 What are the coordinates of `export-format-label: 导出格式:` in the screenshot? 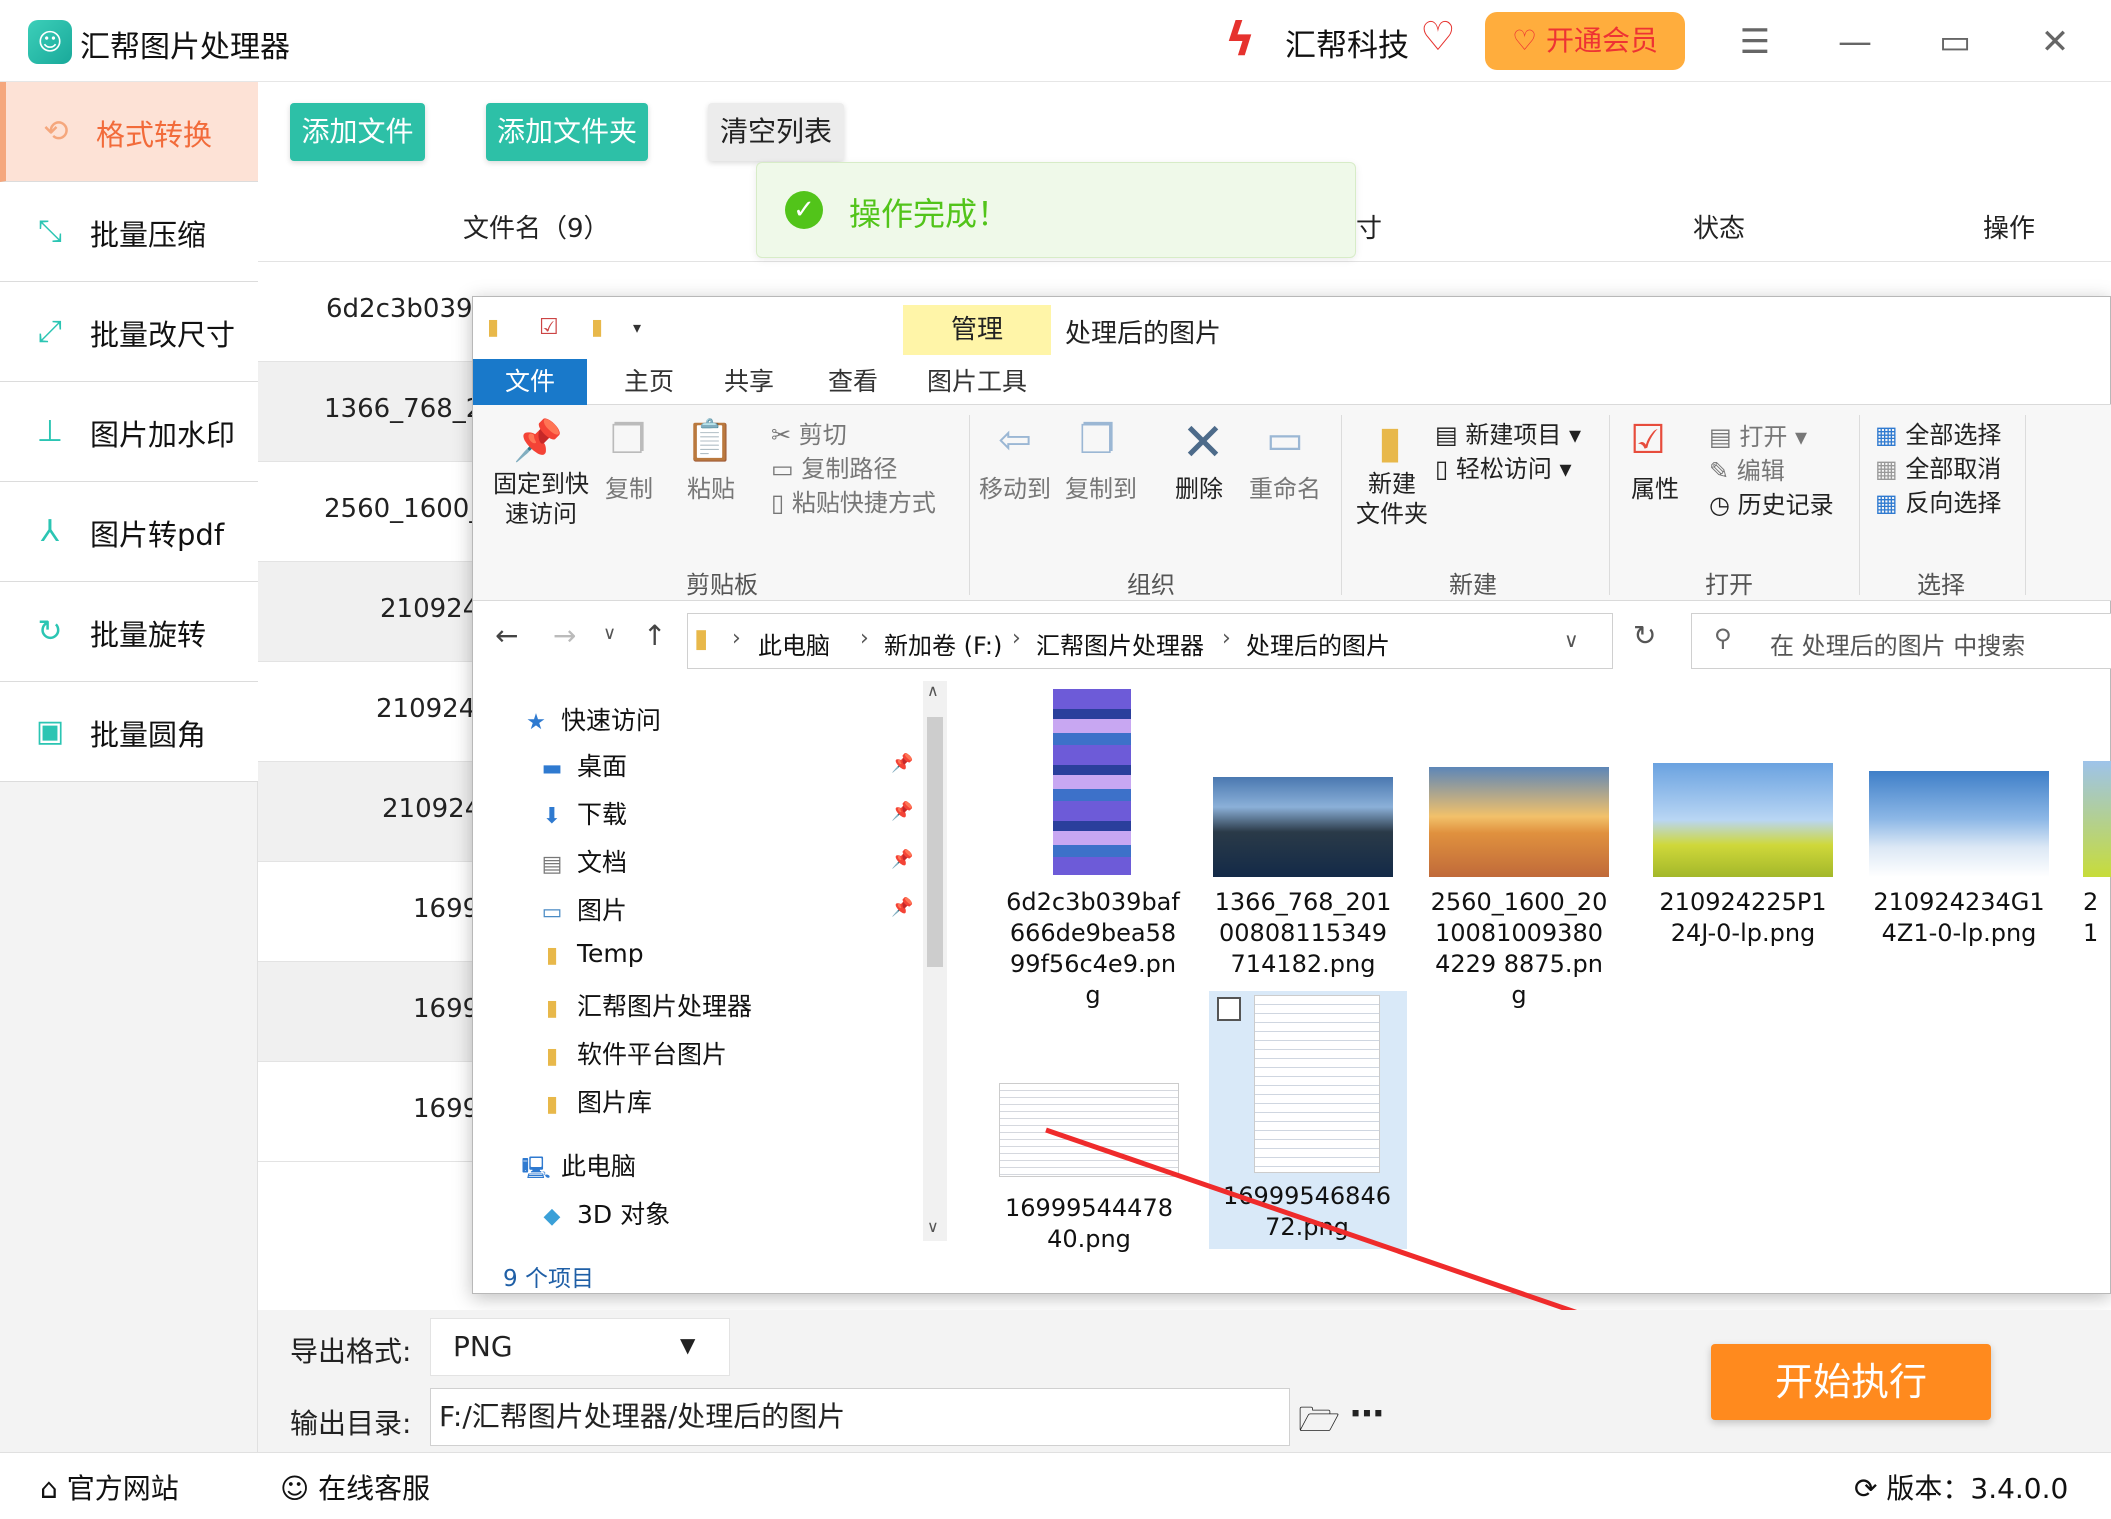 It's located at (351, 1351).